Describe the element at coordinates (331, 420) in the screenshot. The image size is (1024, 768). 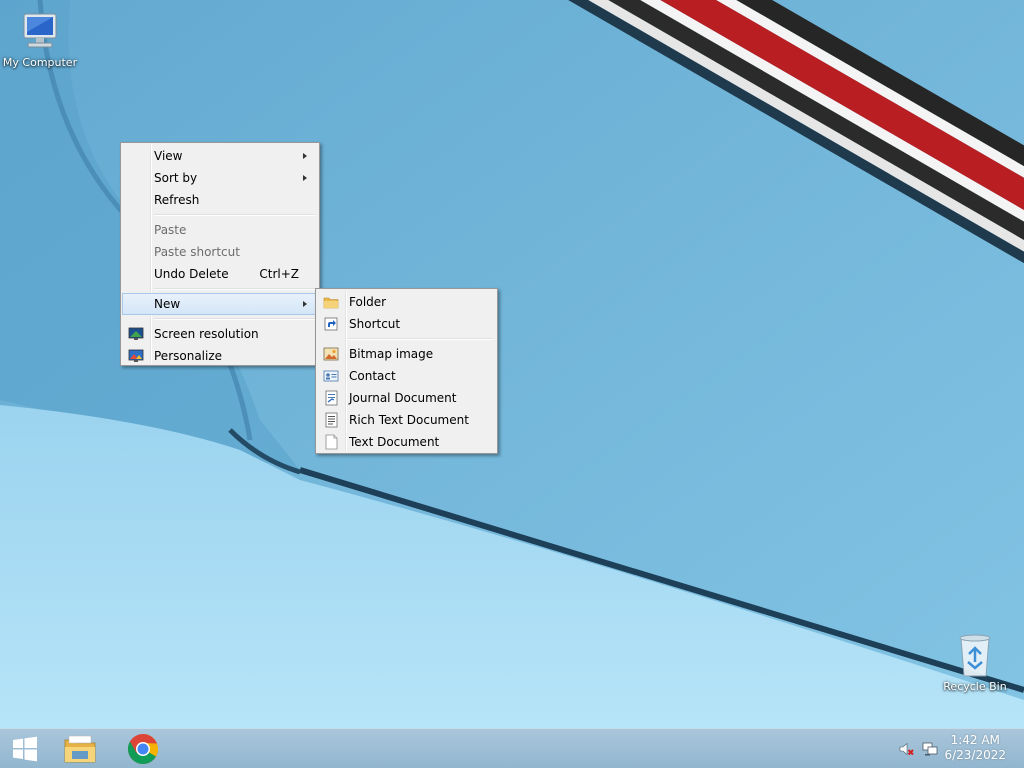
I see `rich-text-document-icon` at that location.